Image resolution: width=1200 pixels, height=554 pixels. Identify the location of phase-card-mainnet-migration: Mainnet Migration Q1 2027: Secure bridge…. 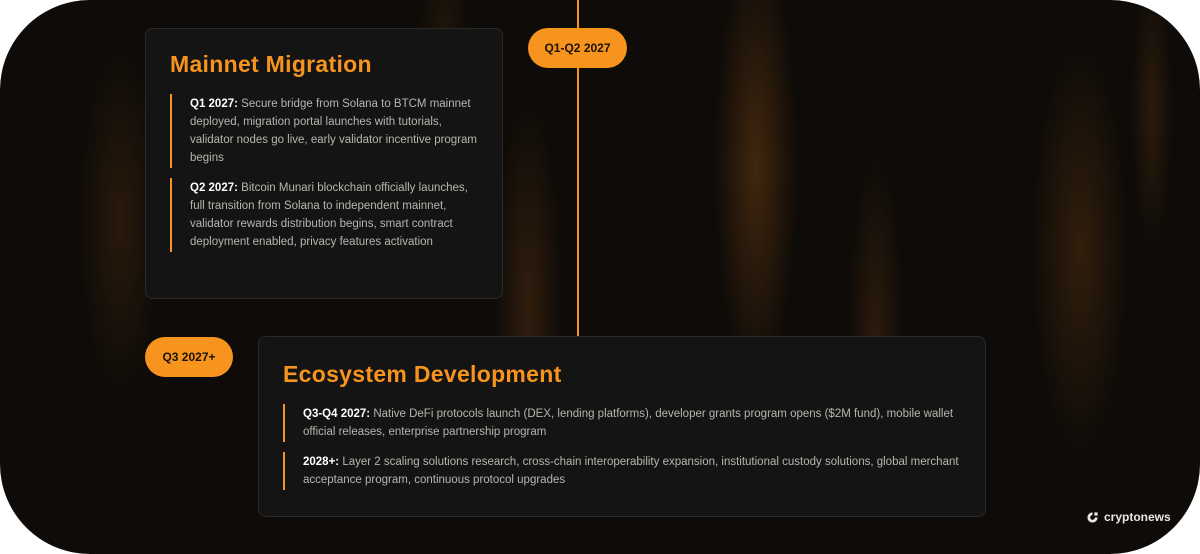
(324, 163).